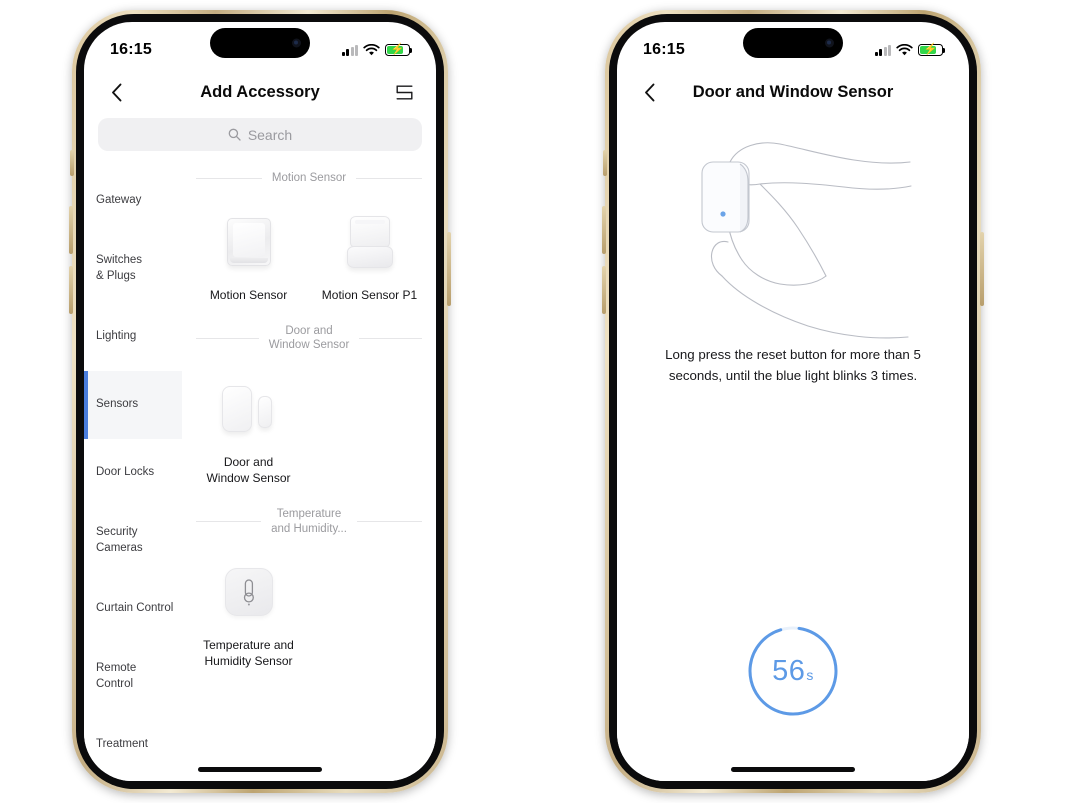 This screenshot has width=1070, height=803. Describe the element at coordinates (806, 240) in the screenshot. I see `hand-holding-sensor-icon` at that location.